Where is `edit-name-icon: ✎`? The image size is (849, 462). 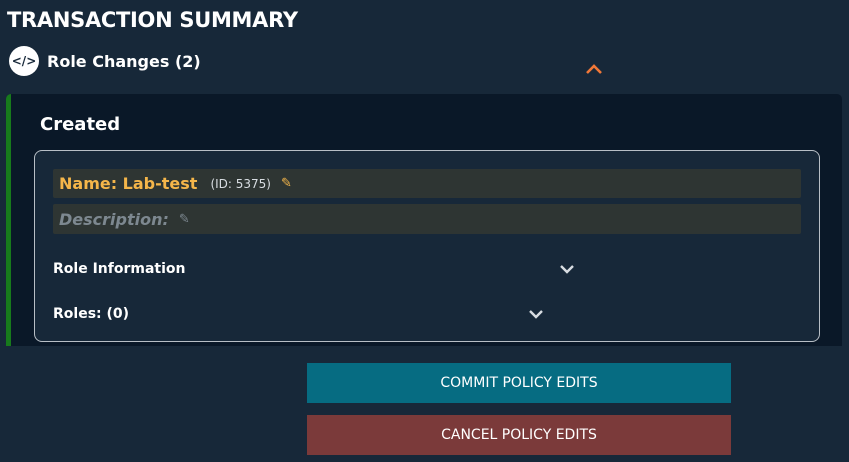 edit-name-icon: ✎ is located at coordinates (286, 183).